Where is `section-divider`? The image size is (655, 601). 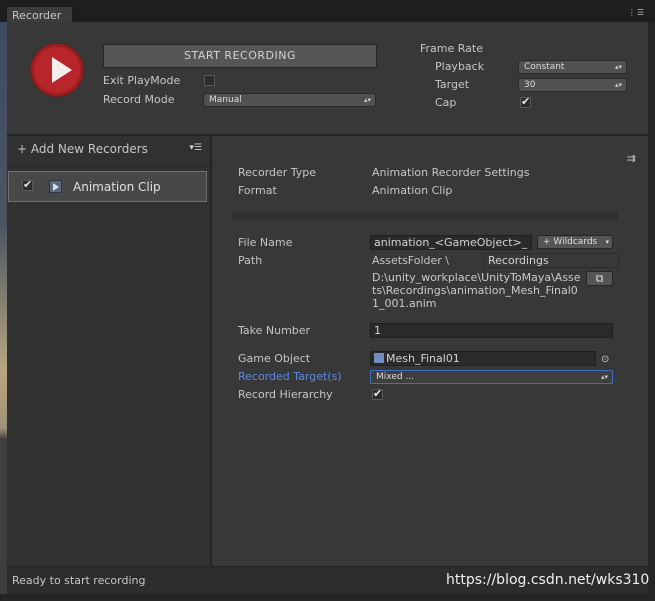
section-divider is located at coordinates (425, 216).